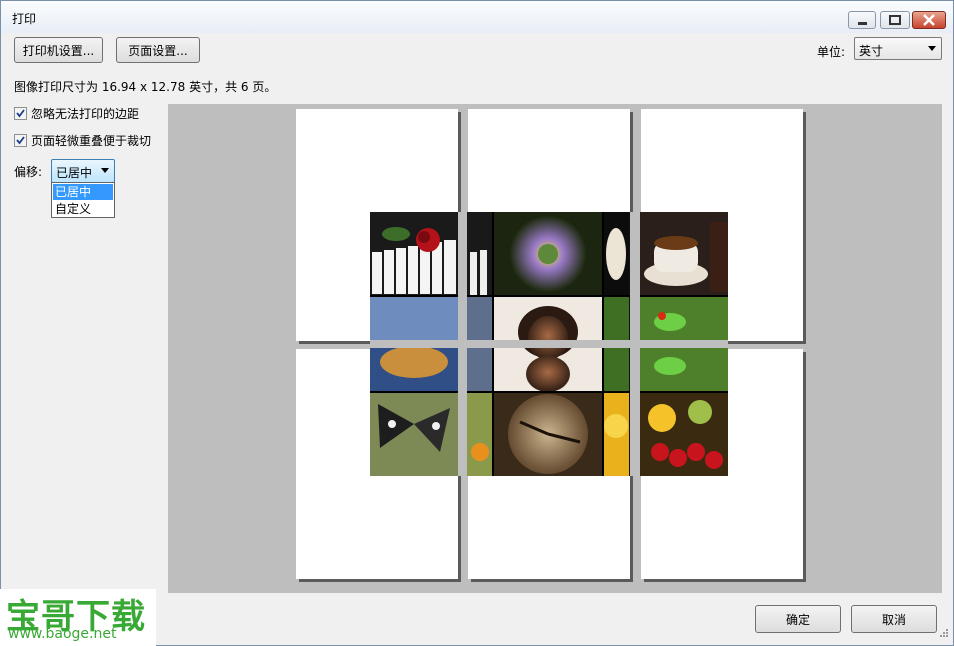 The image size is (954, 646). Describe the element at coordinates (898, 48) in the screenshot. I see `unit-select: 英寸` at that location.